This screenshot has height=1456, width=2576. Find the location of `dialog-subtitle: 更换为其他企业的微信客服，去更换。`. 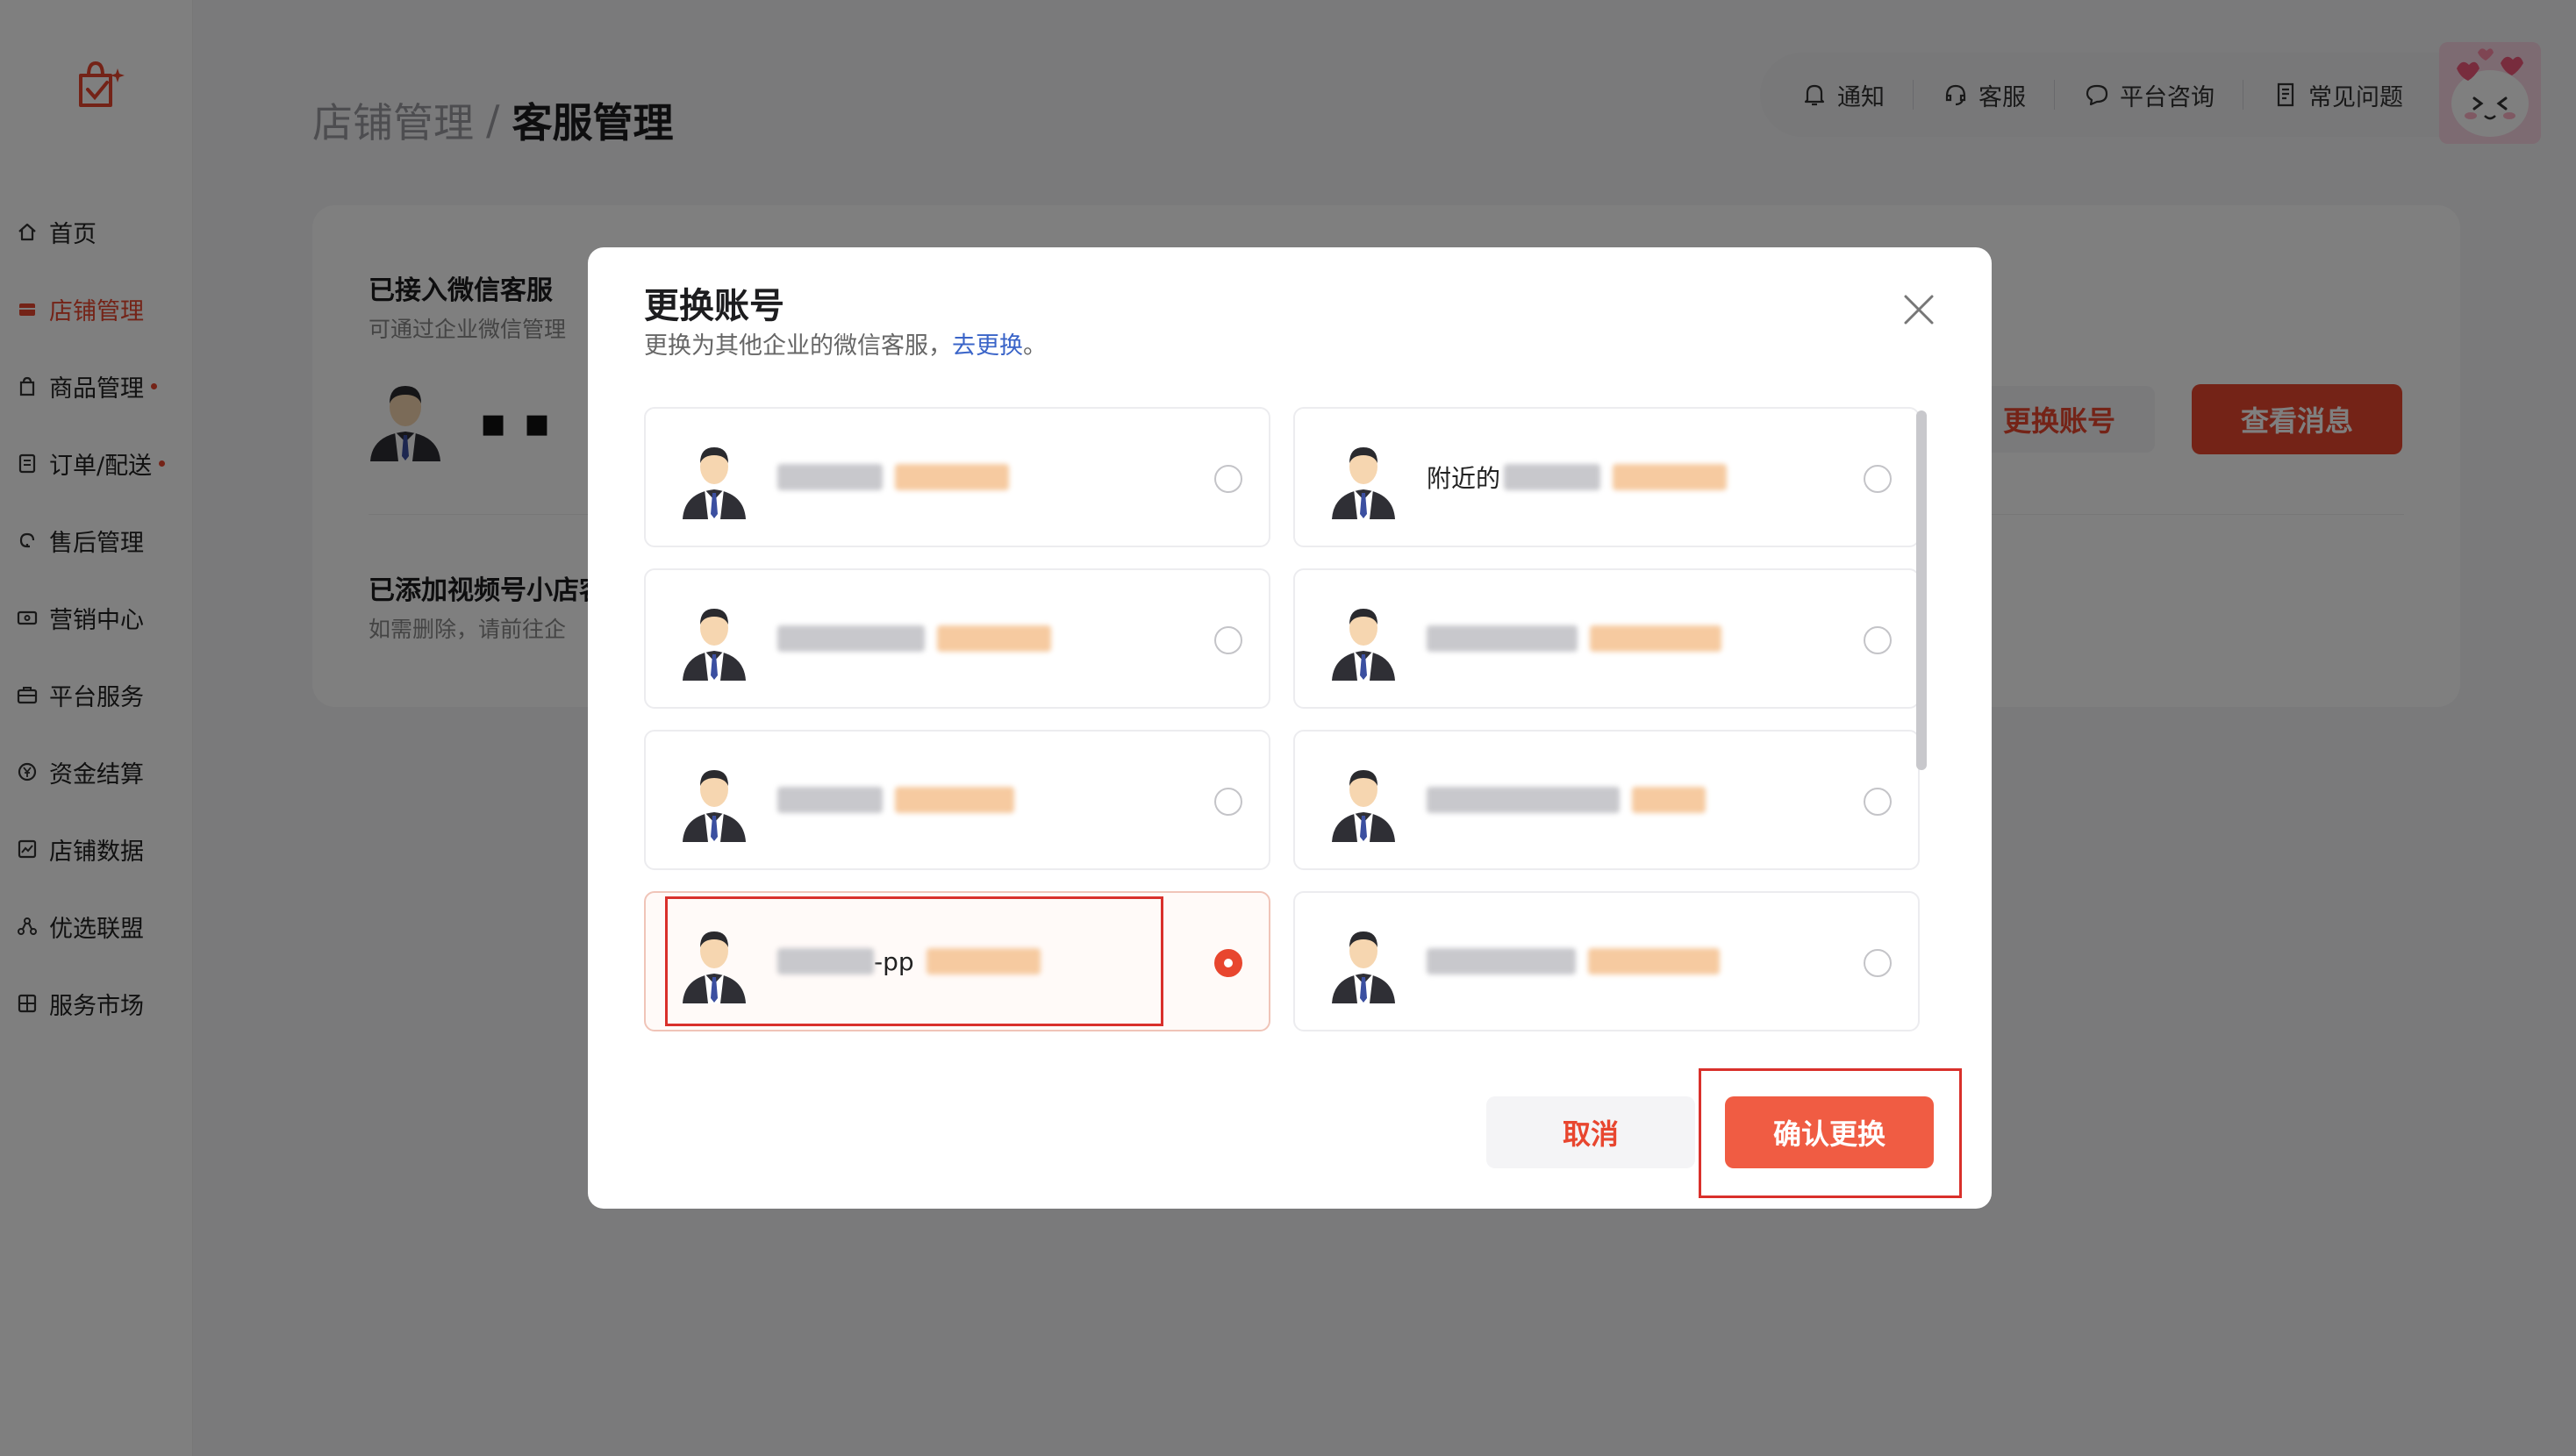

dialog-subtitle: 更换为其他企业的微信客服，去更换。 is located at coordinates (845, 343).